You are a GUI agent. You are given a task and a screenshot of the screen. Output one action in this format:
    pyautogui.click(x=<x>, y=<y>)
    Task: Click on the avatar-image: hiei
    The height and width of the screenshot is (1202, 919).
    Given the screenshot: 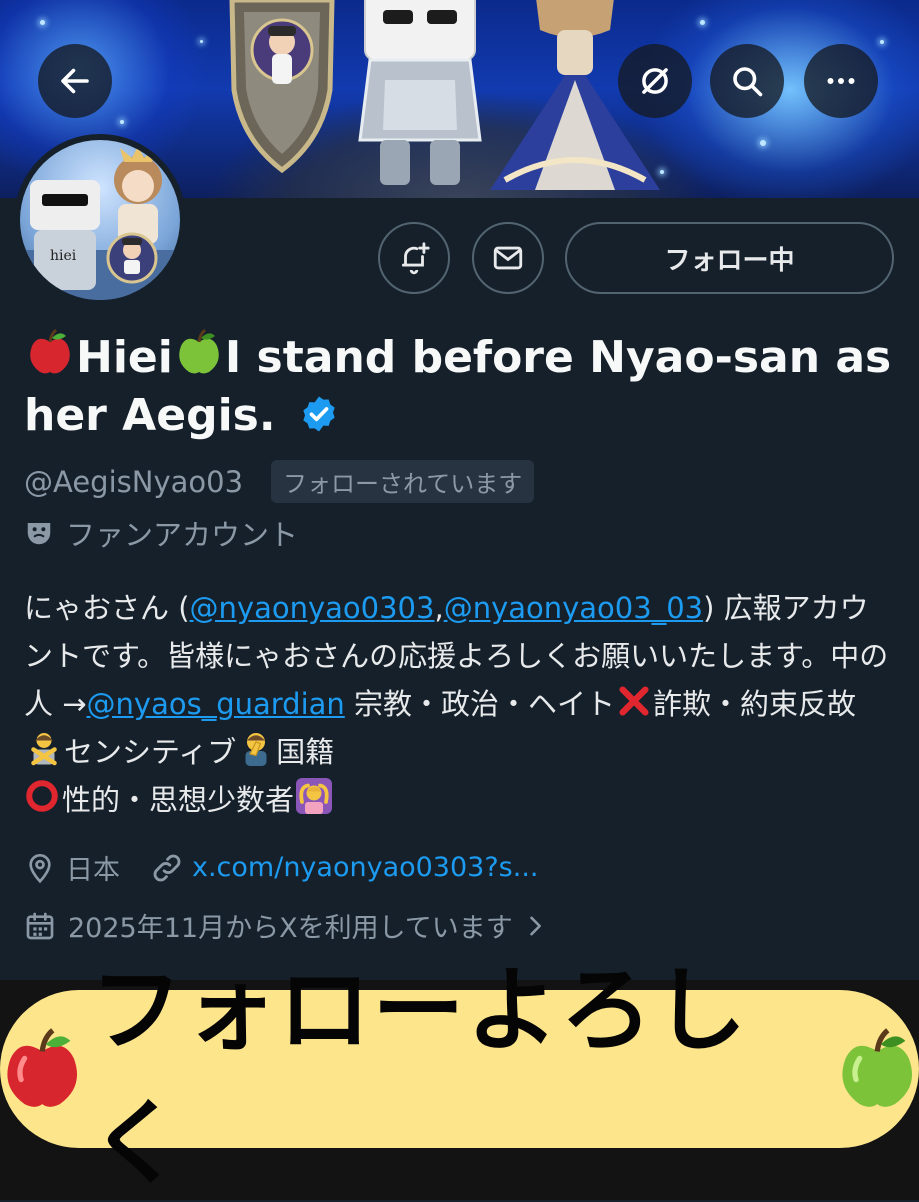 What is the action you would take?
    pyautogui.click(x=100, y=220)
    